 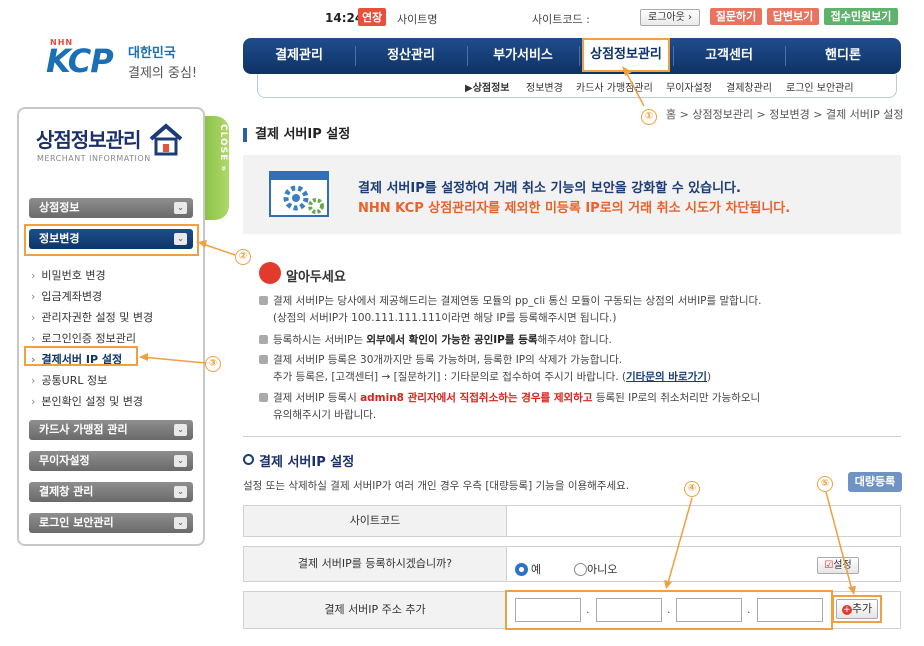 What do you see at coordinates (296, 135) in the screenshot?
I see `page-title: 결제 서버IP 설정` at bounding box center [296, 135].